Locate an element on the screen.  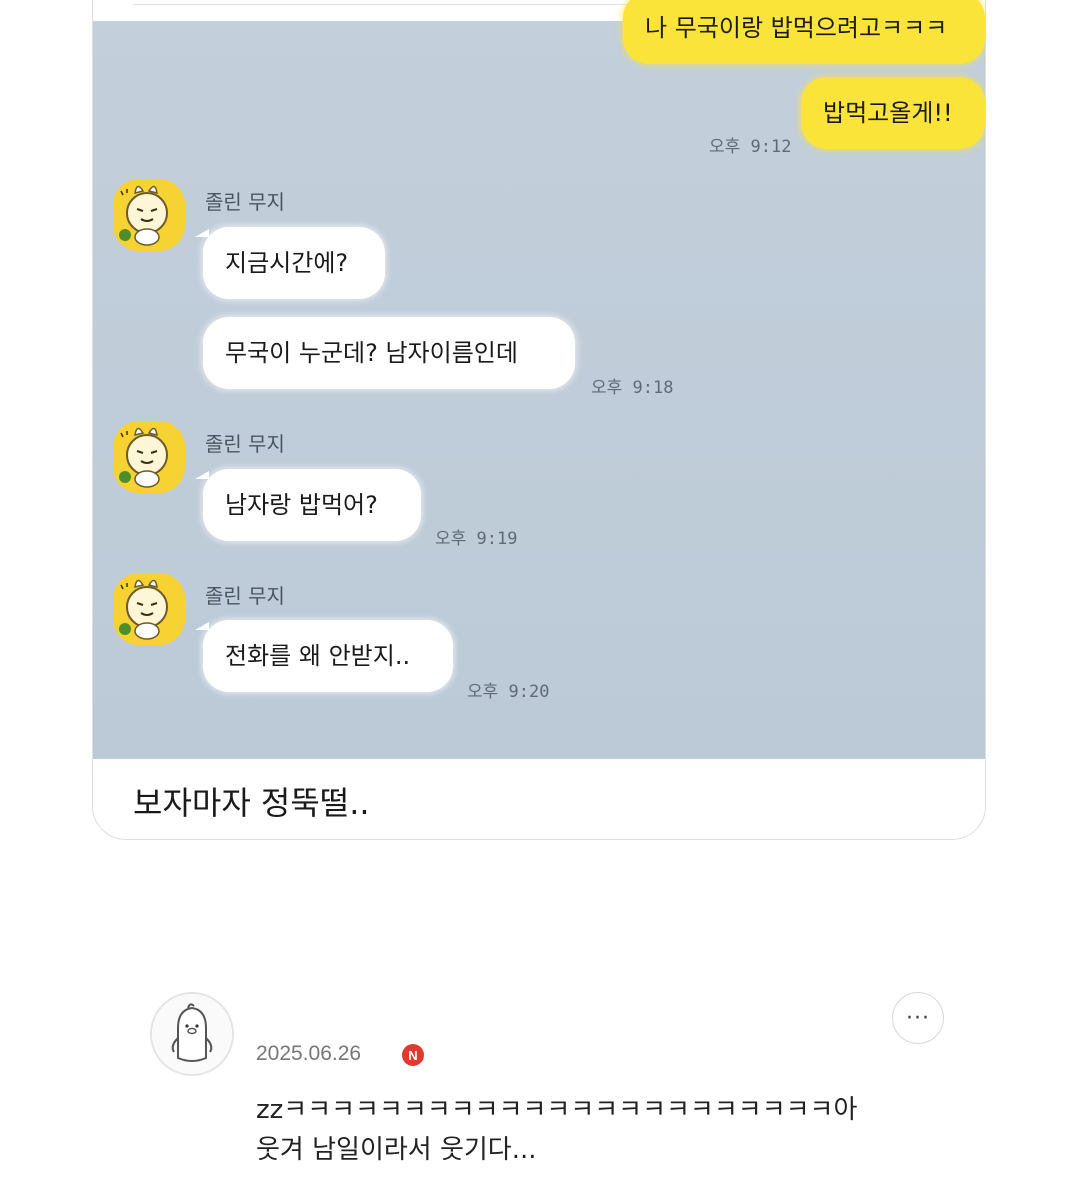
message-text: 무국이 누군데? 남자이름인데 is located at coordinates (371, 353).